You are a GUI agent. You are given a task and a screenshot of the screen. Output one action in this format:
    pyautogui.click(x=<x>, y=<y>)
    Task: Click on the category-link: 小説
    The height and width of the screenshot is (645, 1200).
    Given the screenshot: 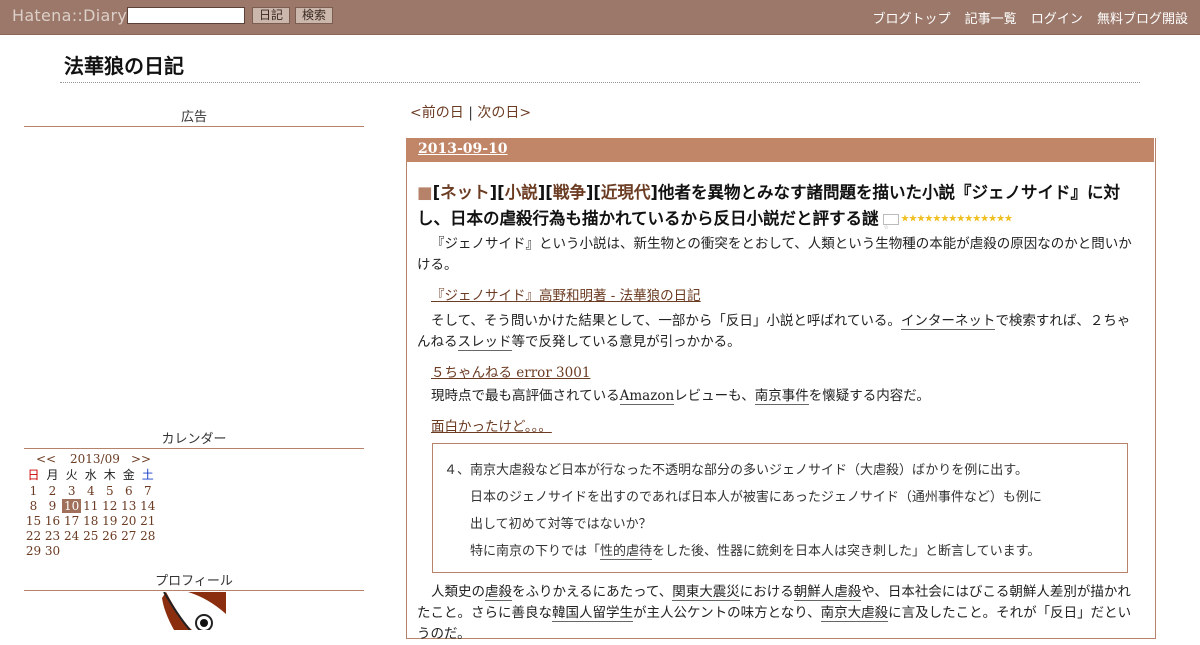 What is the action you would take?
    pyautogui.click(x=521, y=192)
    